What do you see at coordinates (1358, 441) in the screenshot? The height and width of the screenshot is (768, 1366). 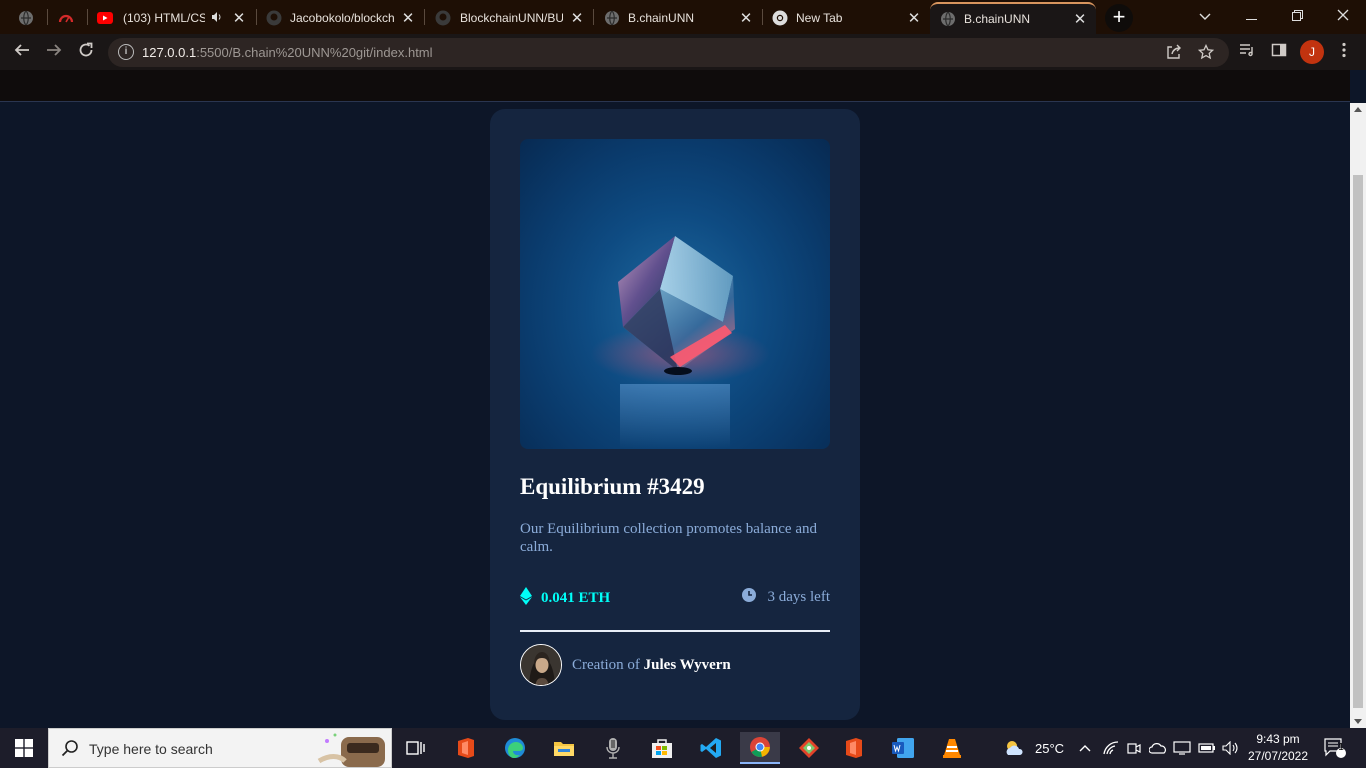 I see `scrollbar-thumb` at bounding box center [1358, 441].